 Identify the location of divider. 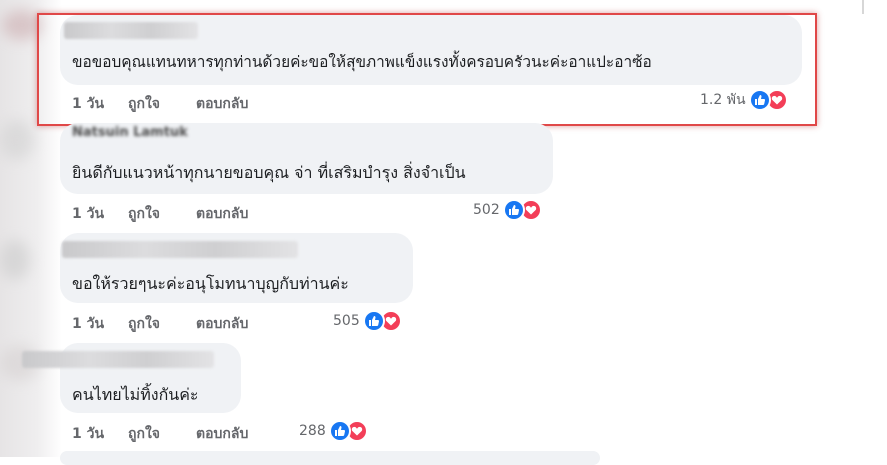
(863, 7).